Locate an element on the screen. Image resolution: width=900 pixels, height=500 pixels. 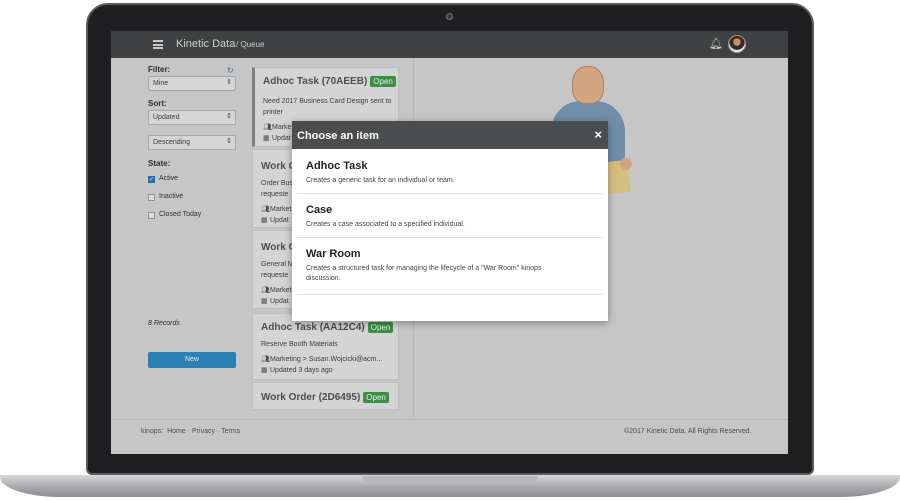
laptop-notch is located at coordinates (450, 479).